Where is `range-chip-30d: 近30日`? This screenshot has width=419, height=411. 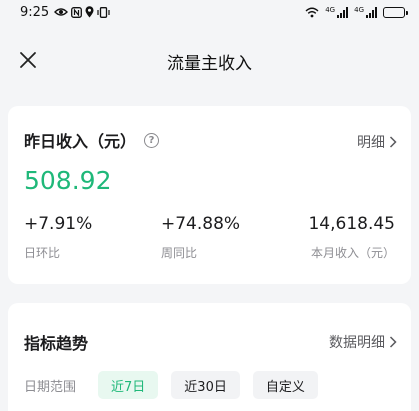
range-chip-30d: 近30日 is located at coordinates (205, 385).